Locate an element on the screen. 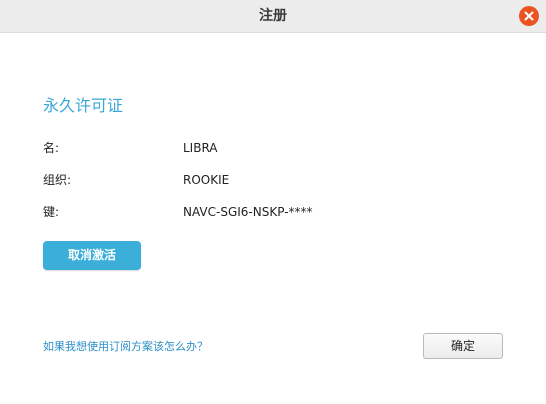 The height and width of the screenshot is (404, 546). title-bar: 注册 is located at coordinates (273, 16).